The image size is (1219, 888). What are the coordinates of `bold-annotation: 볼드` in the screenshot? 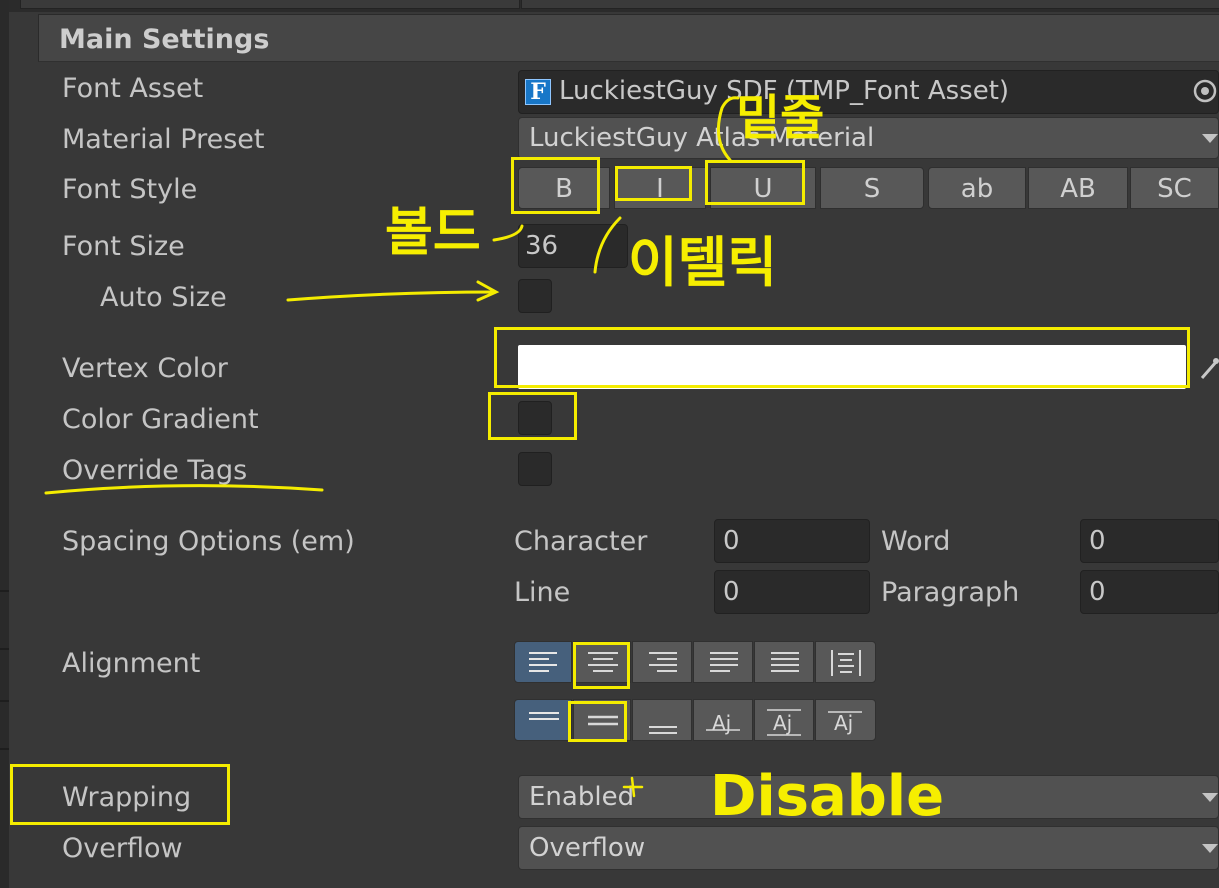 It's located at (433, 233).